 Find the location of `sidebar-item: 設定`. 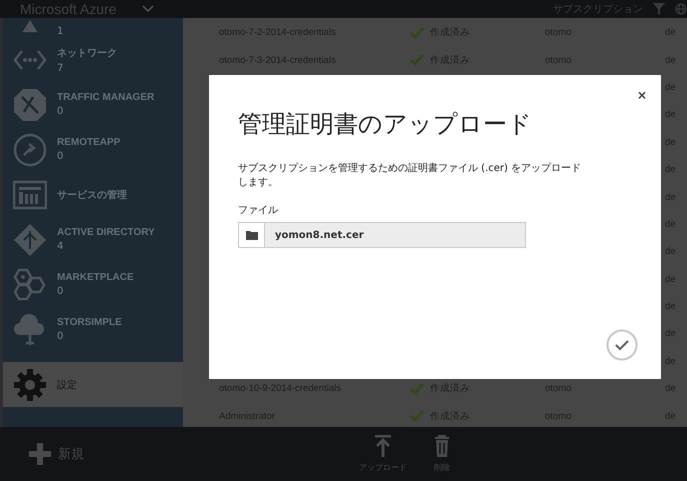

sidebar-item: 設定 is located at coordinates (93, 384).